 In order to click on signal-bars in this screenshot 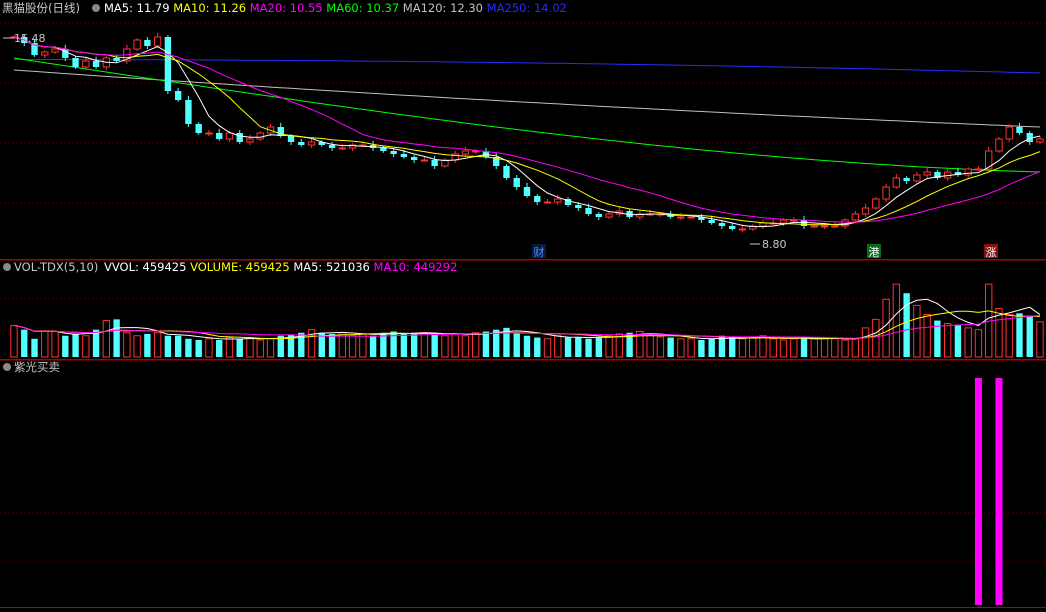, I will do `click(988, 491)`.